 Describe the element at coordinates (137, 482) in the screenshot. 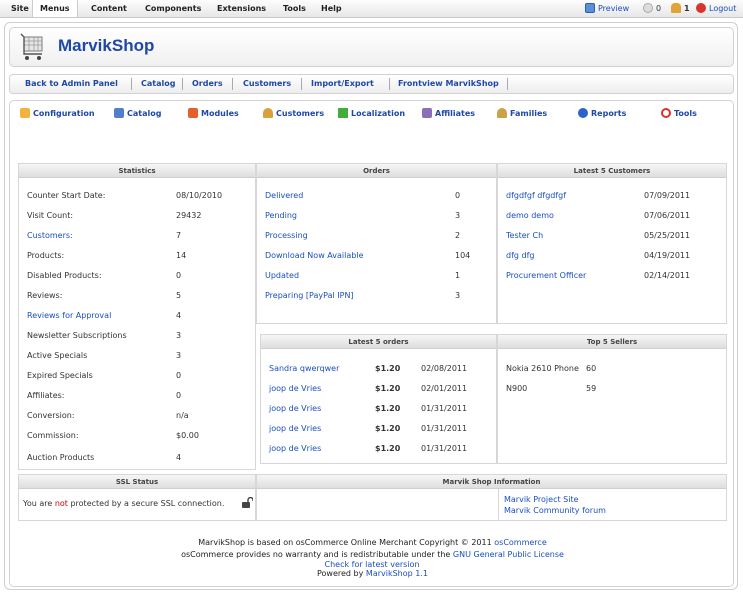

I see `ssl-status-title: SSL Status` at that location.